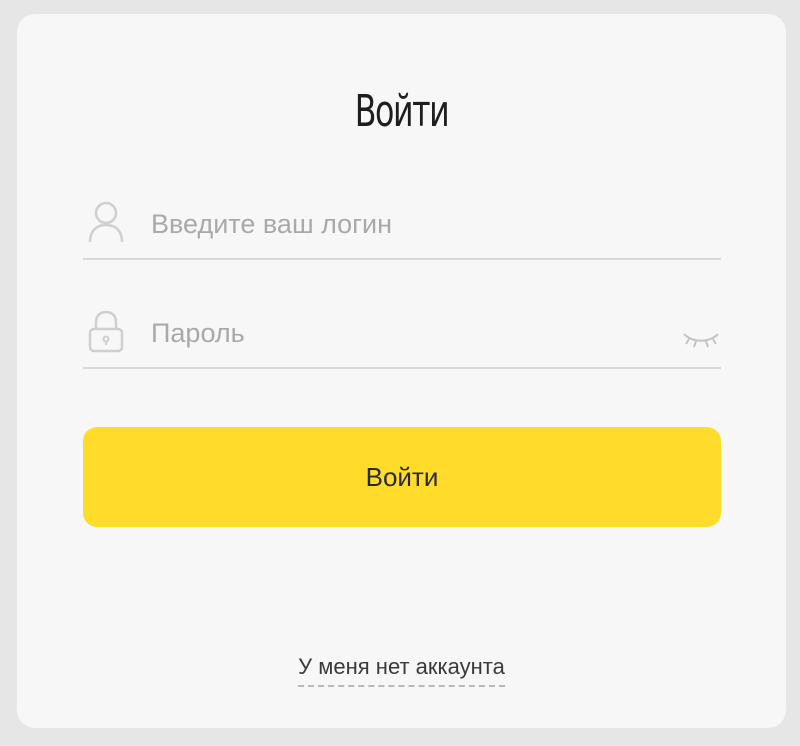  Describe the element at coordinates (701, 339) in the screenshot. I see `eye-closed-icon` at that location.